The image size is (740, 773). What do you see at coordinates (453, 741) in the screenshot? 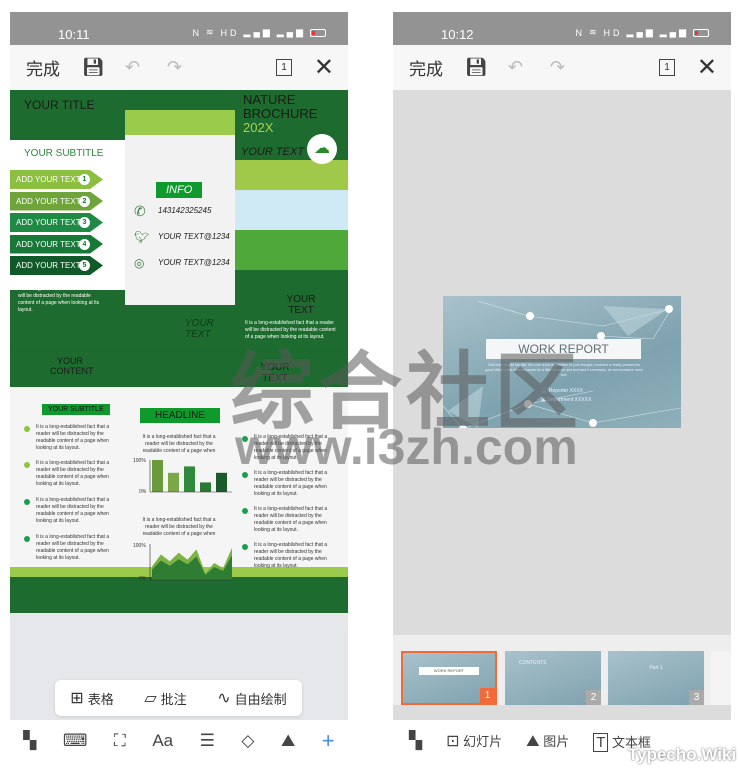
I see `add-slide-icon: ⊡` at bounding box center [453, 741].